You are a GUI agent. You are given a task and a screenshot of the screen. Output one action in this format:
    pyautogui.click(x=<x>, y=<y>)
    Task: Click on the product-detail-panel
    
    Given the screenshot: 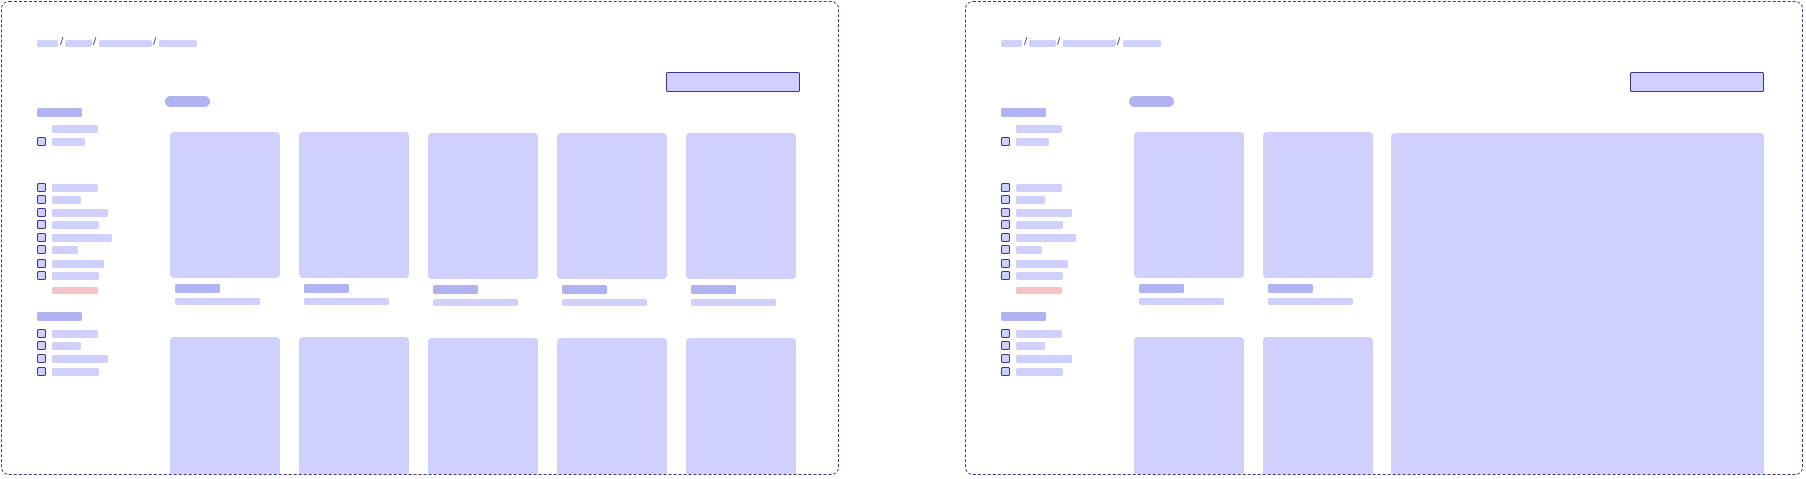 What is the action you would take?
    pyautogui.click(x=1577, y=303)
    